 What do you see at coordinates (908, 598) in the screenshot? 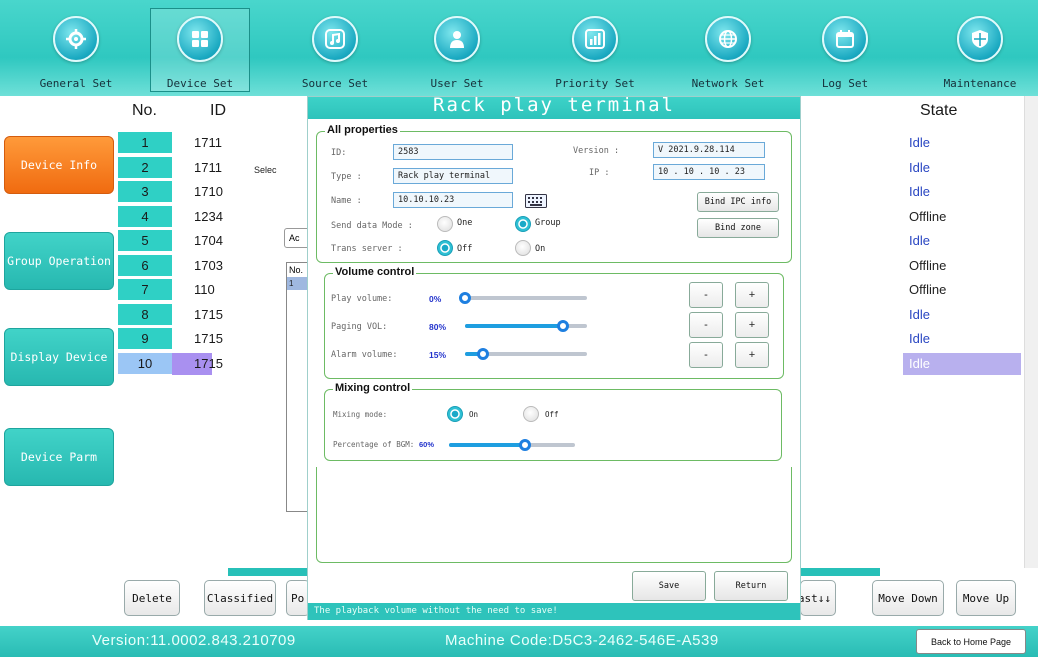
I see `move-down-button: Move Down` at bounding box center [908, 598].